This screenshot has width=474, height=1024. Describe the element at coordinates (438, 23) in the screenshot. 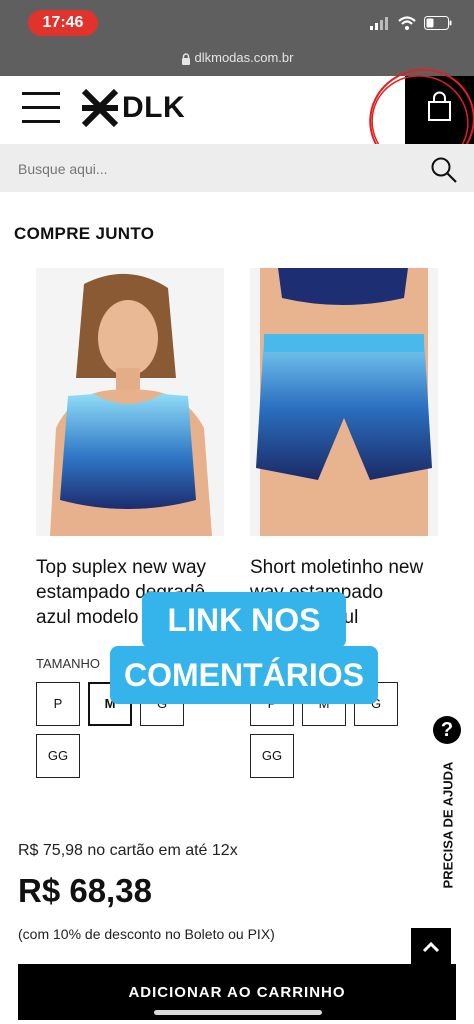

I see `battery-icon` at that location.